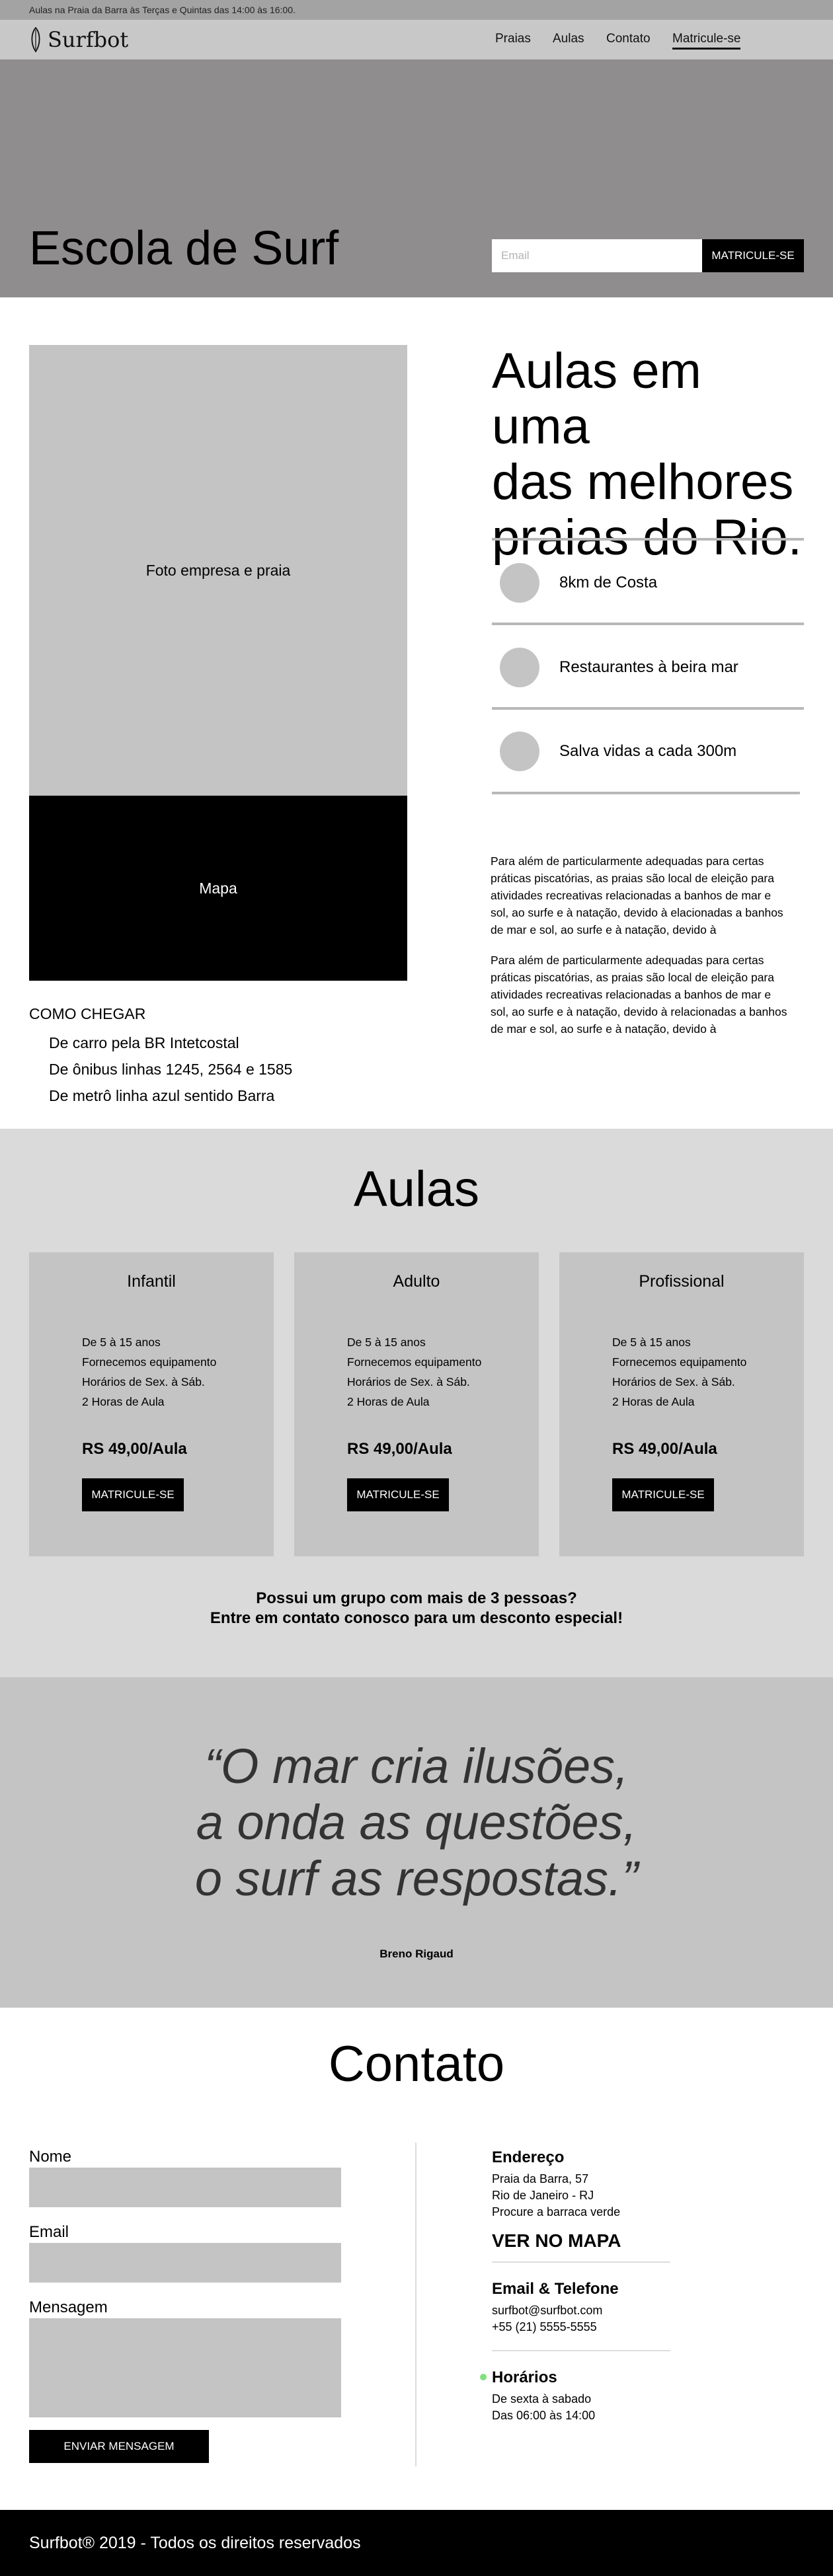 The image size is (833, 2576). I want to click on how-item-metro: De metrô linha azul sentido Barra, so click(162, 1095).